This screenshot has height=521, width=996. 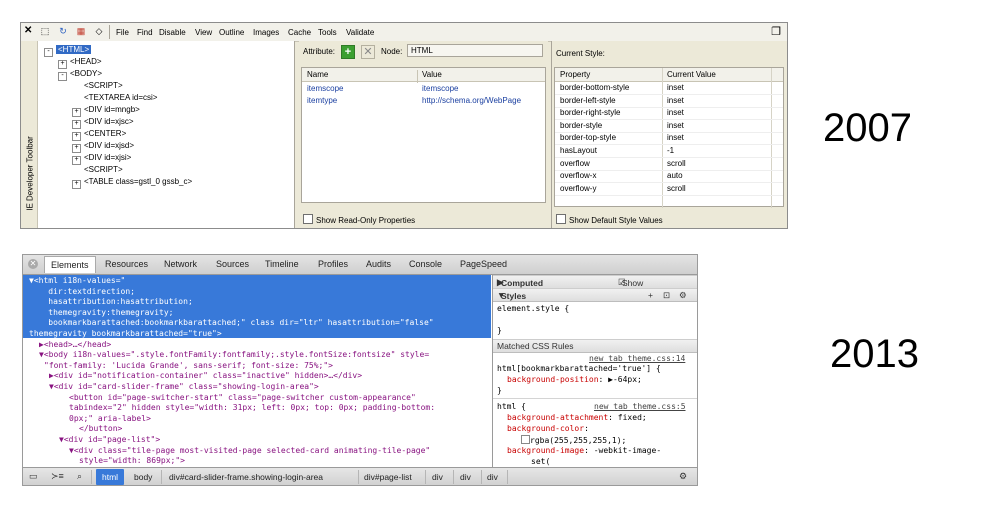 What do you see at coordinates (548, 428) in the screenshot?
I see `css-property-row: background-color:` at bounding box center [548, 428].